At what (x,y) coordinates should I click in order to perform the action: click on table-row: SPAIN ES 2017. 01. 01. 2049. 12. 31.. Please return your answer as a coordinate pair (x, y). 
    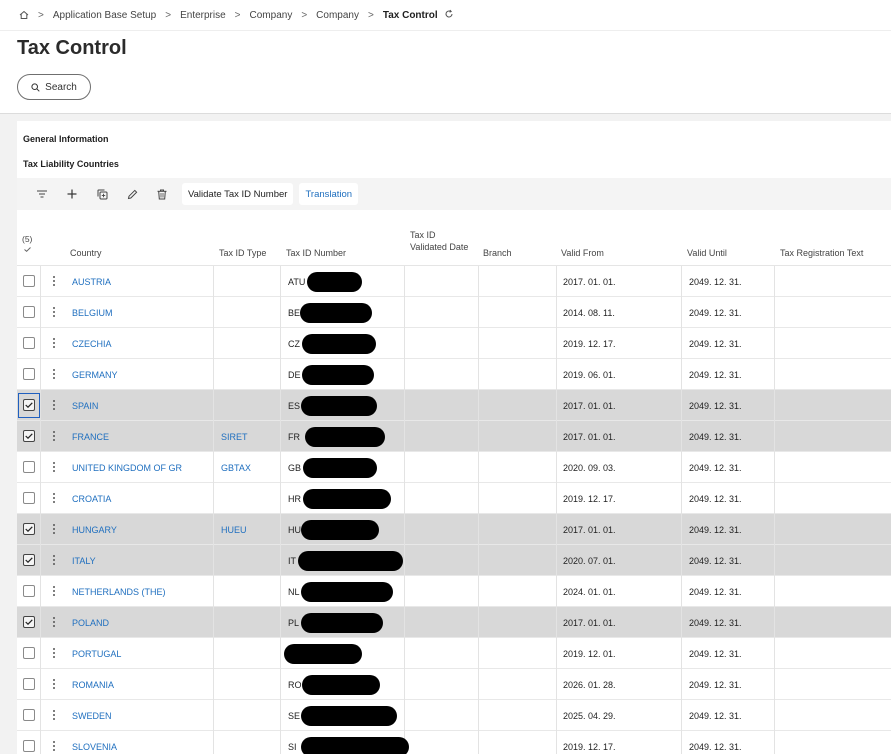
    Looking at the image, I should click on (454, 405).